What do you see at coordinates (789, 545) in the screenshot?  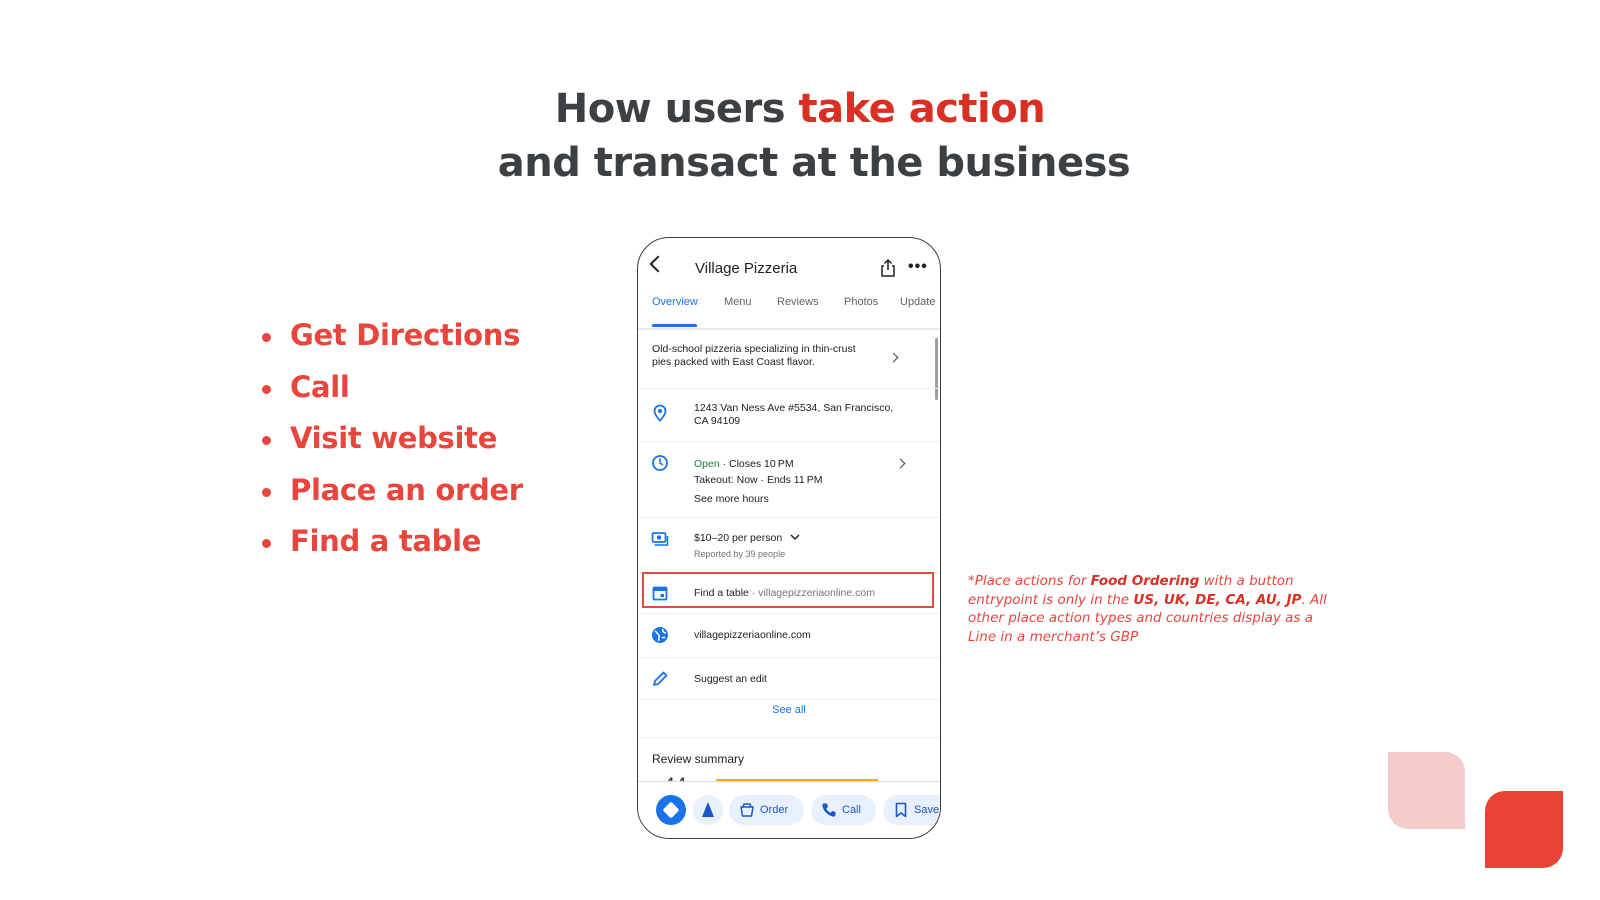 I see `price-row: $10–20 per person Reported by 39 people` at bounding box center [789, 545].